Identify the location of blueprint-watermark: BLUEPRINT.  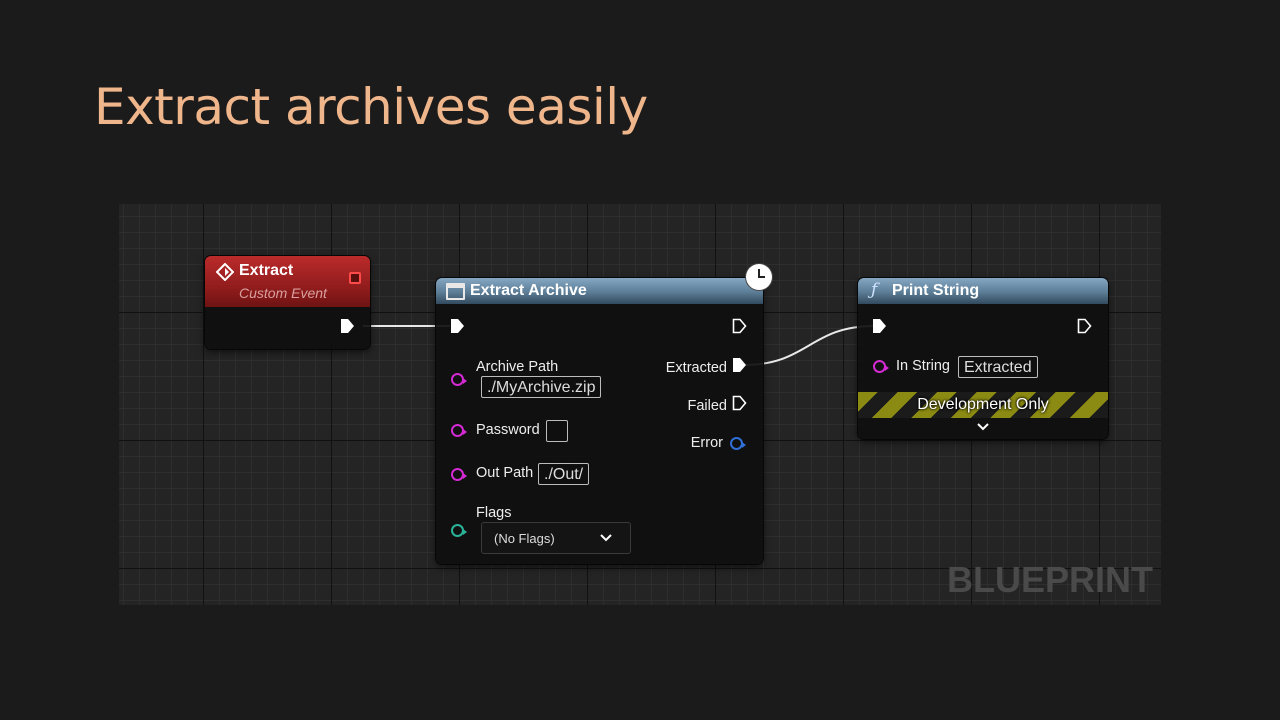
(1050, 579).